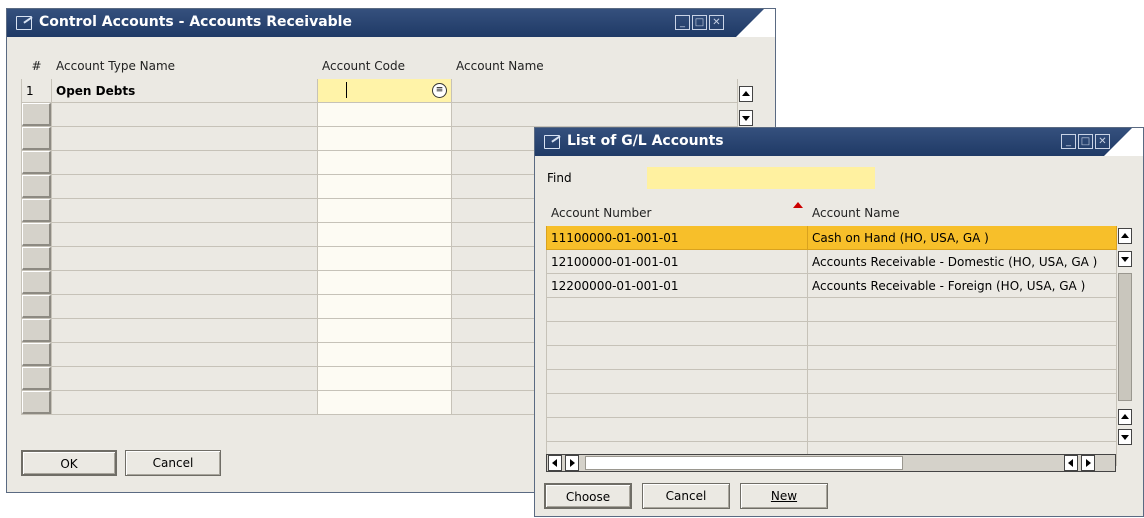  I want to click on find-input, so click(761, 178).